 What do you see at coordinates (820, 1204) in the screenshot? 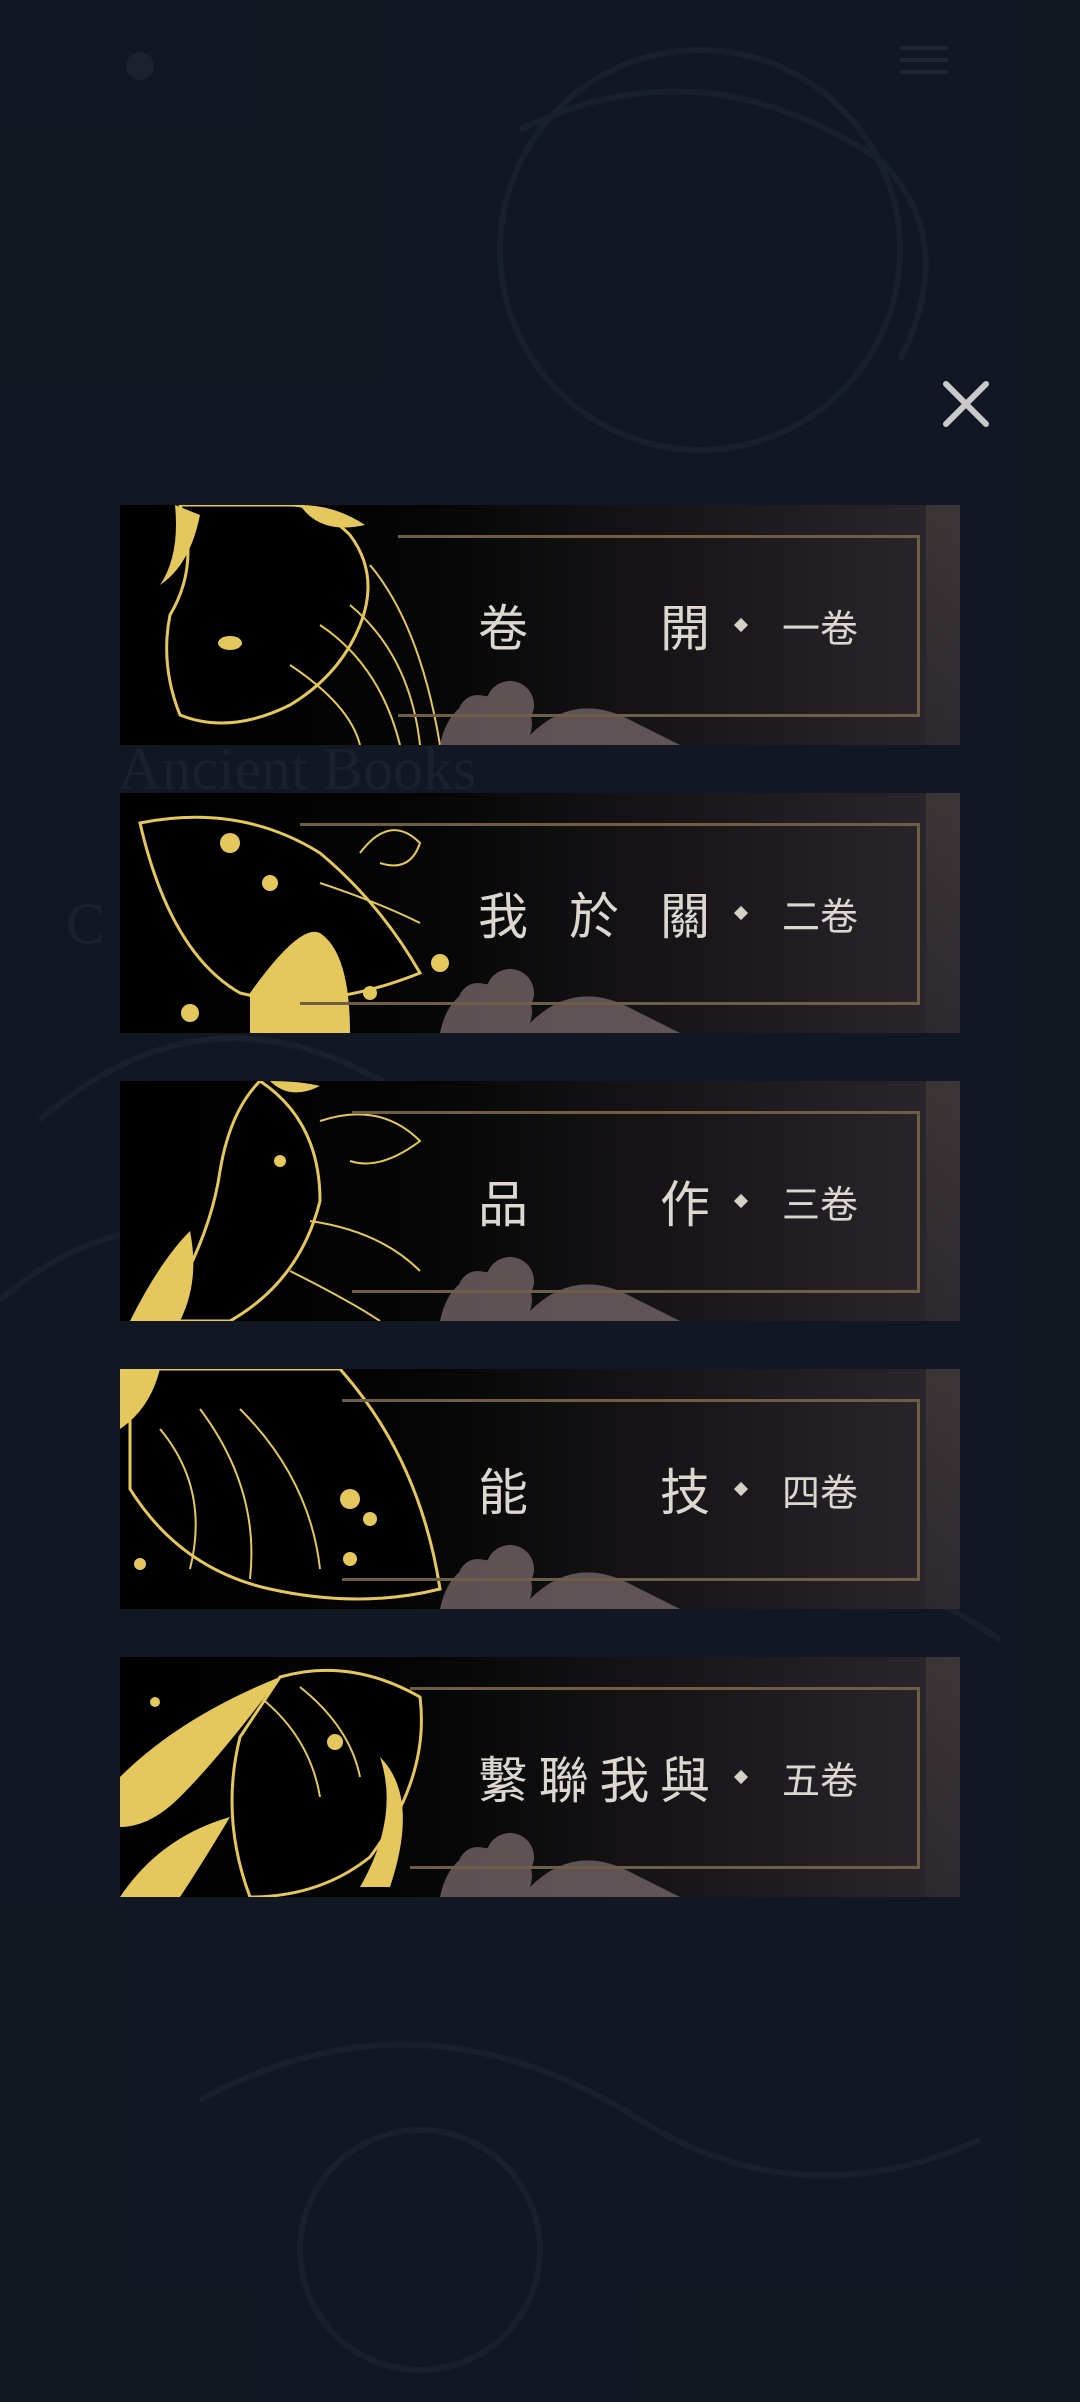
I see `menu-item-volume: 三卷` at bounding box center [820, 1204].